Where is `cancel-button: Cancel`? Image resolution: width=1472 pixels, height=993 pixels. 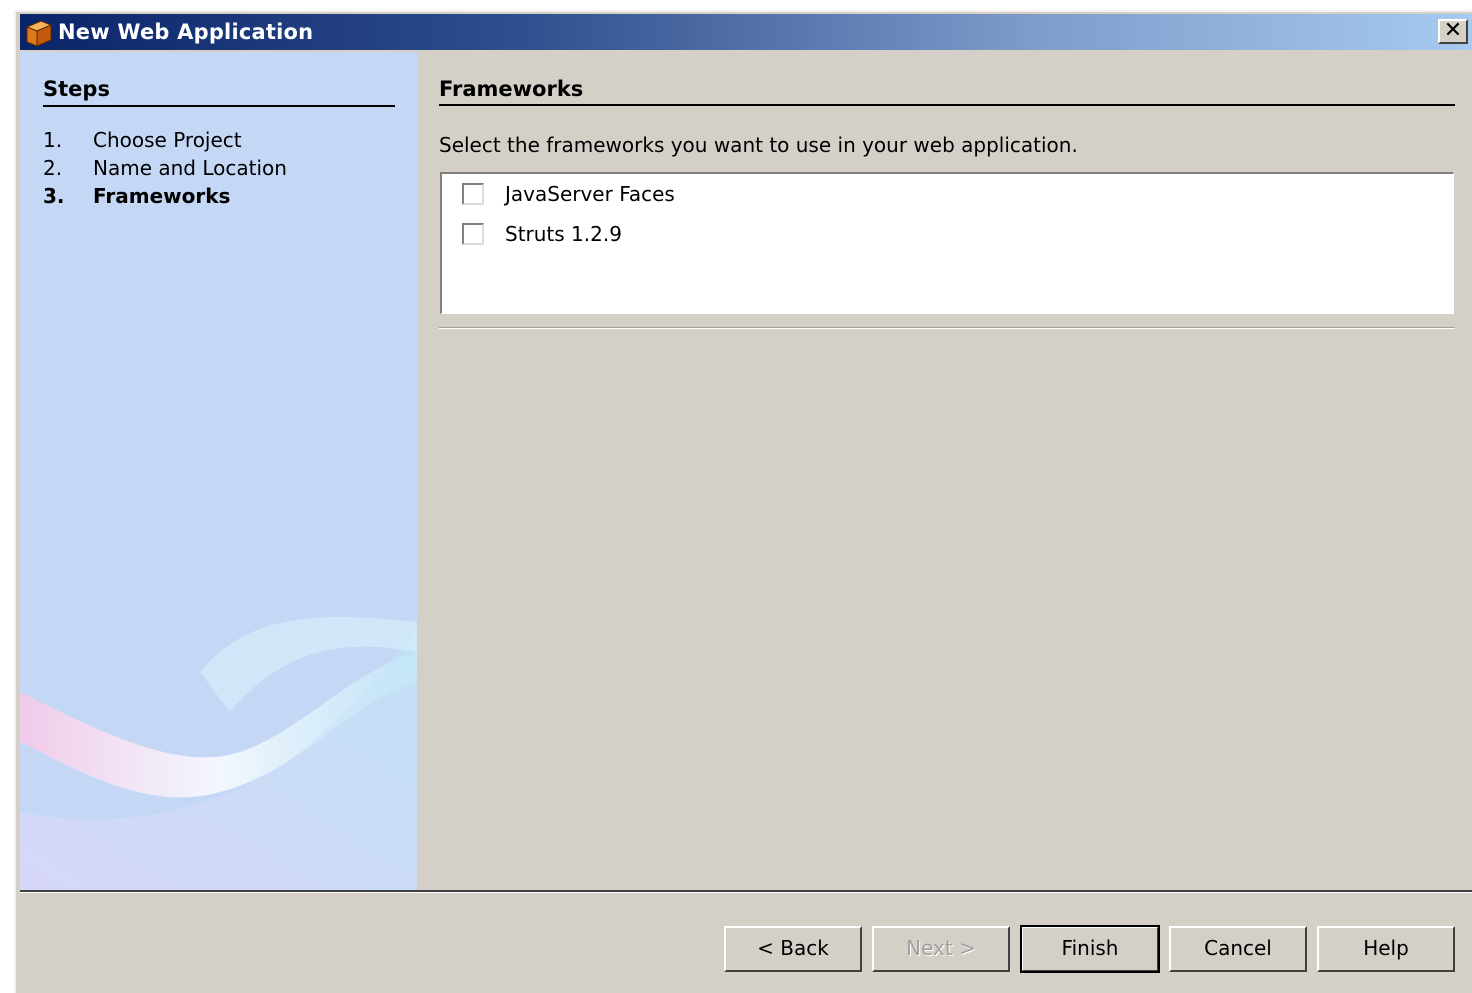 cancel-button: Cancel is located at coordinates (1238, 949).